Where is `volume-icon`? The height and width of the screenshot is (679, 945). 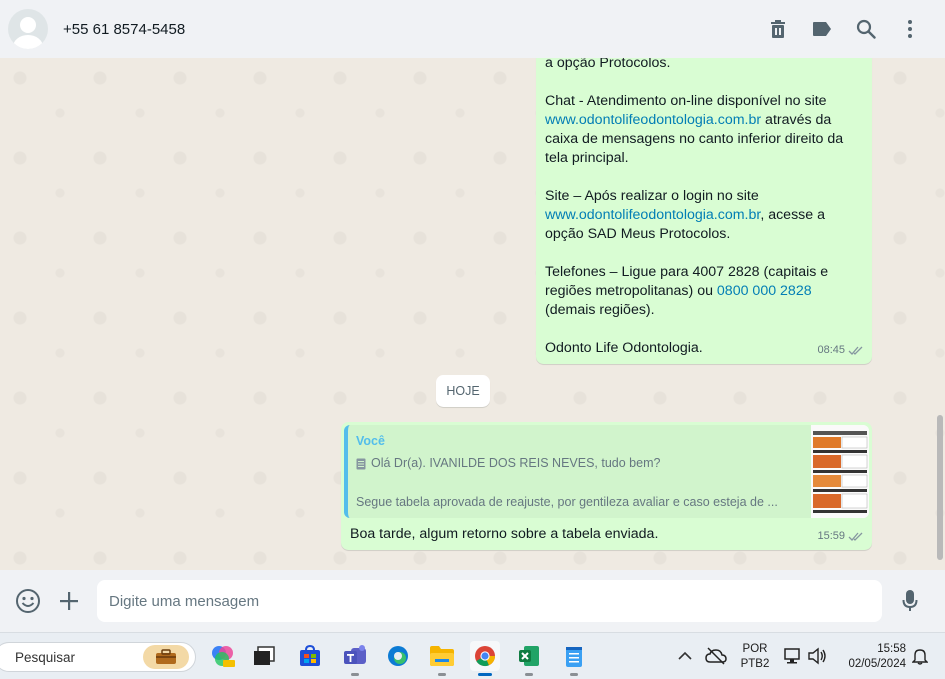 volume-icon is located at coordinates (817, 656).